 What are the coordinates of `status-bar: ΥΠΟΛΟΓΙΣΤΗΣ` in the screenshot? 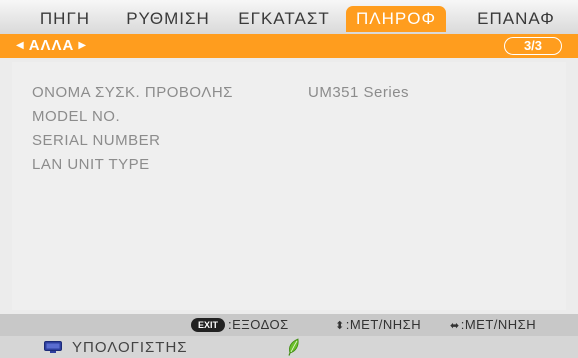 It's located at (289, 347).